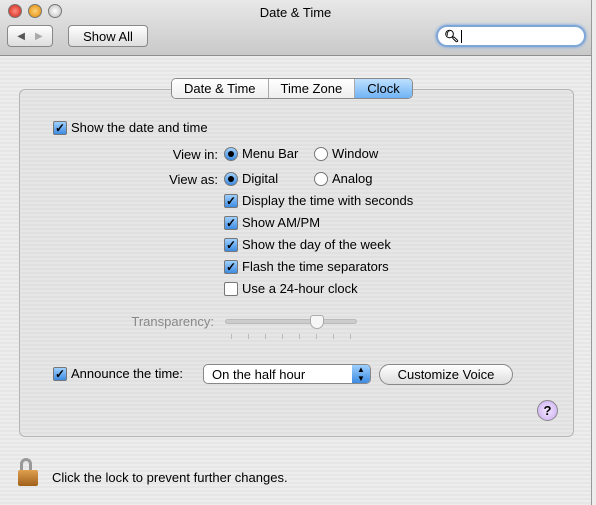  What do you see at coordinates (21, 36) in the screenshot?
I see `back-arrow-icon: ◀` at bounding box center [21, 36].